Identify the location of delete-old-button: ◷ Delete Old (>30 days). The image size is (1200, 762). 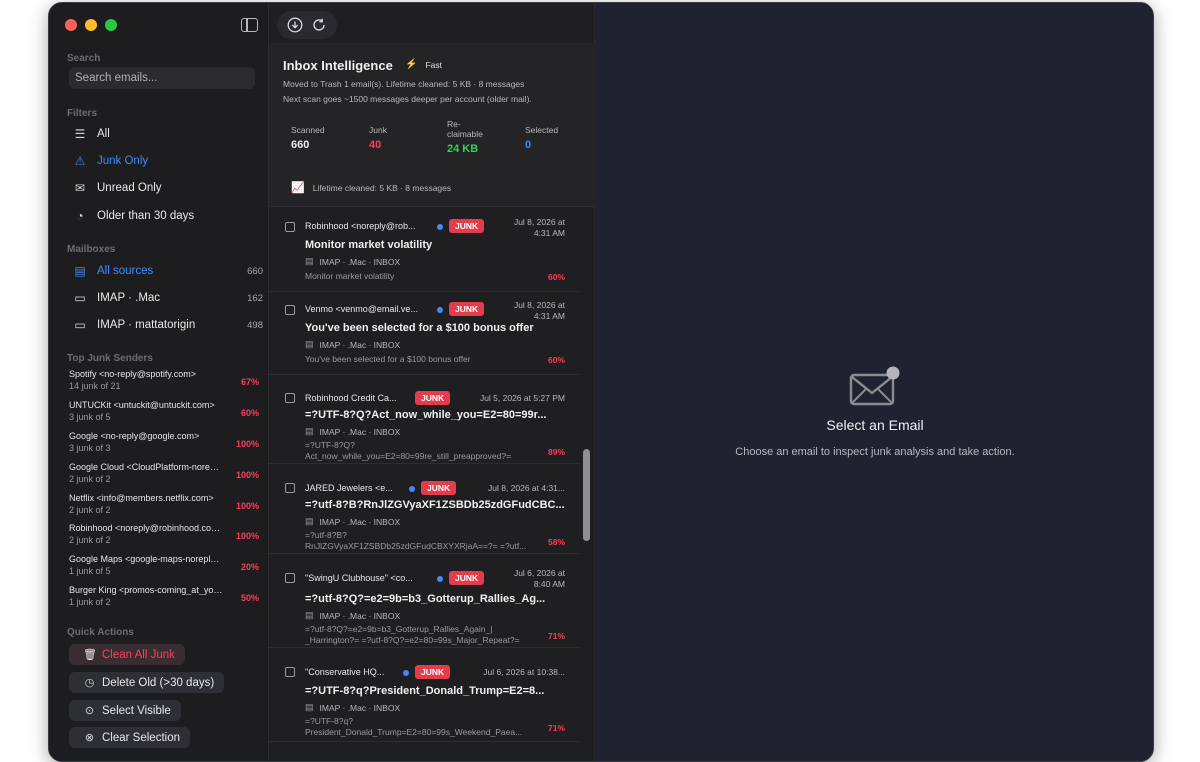
(147, 682).